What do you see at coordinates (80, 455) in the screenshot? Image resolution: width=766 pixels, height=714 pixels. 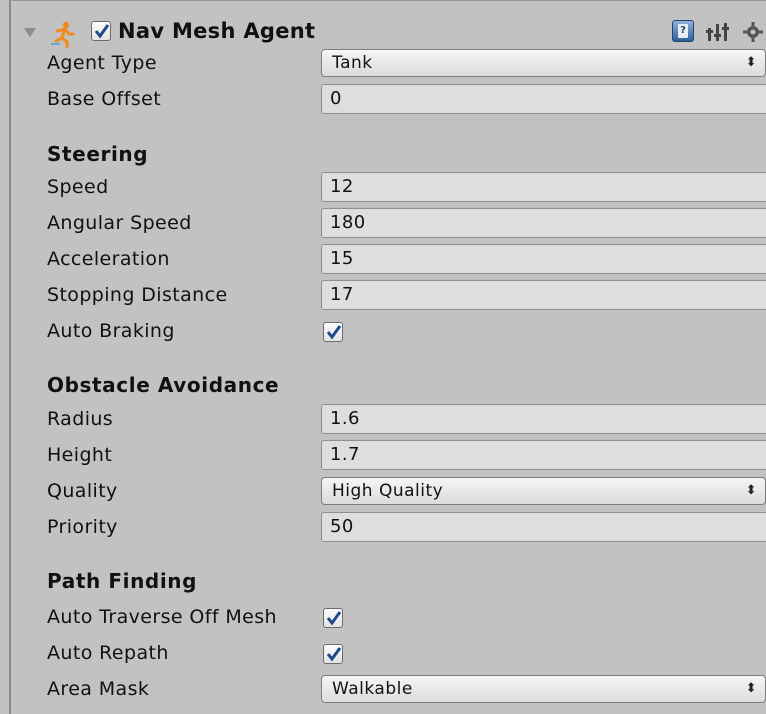 I see `height-label: Height` at bounding box center [80, 455].